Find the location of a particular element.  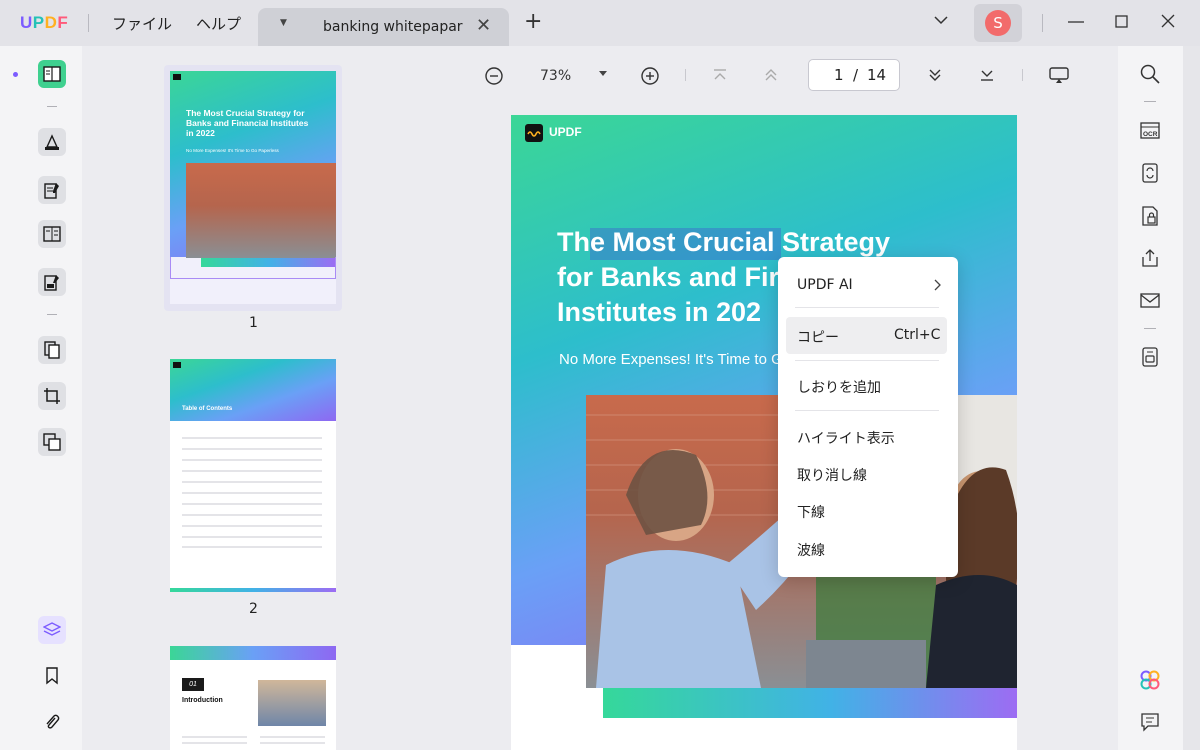

toc-title: Table of Contents is located at coordinates (207, 409).